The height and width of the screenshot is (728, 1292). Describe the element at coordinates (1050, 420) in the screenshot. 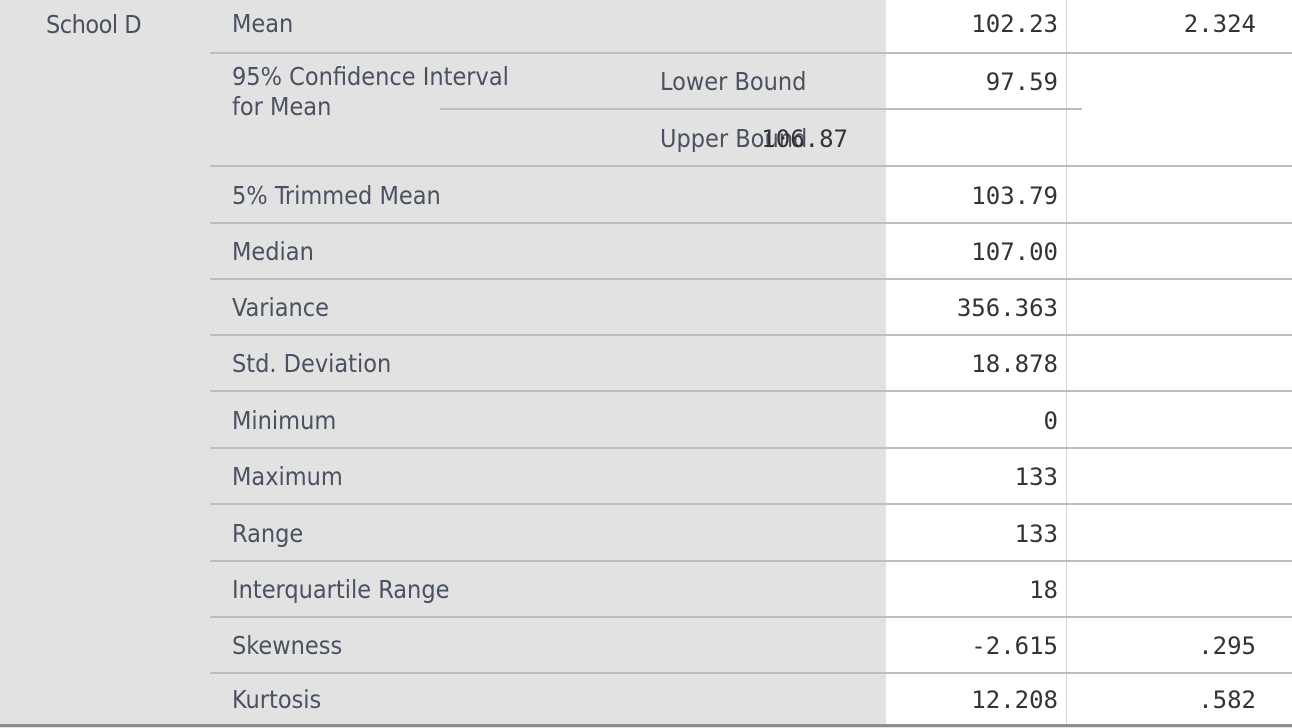

I see `statistic-value: 0` at that location.